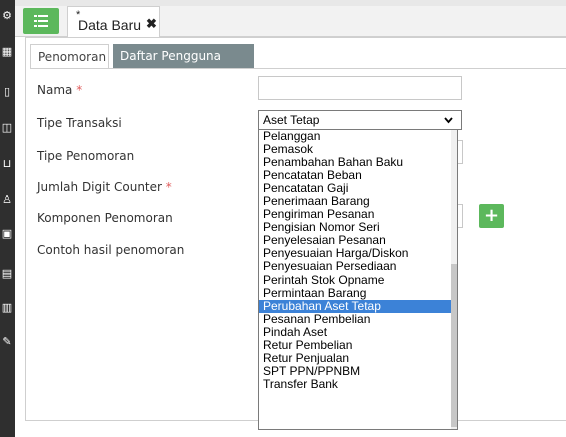 The image size is (566, 437). Describe the element at coordinates (358, 266) in the screenshot. I see `dropdown-option: Penyesuaian Persediaan` at that location.